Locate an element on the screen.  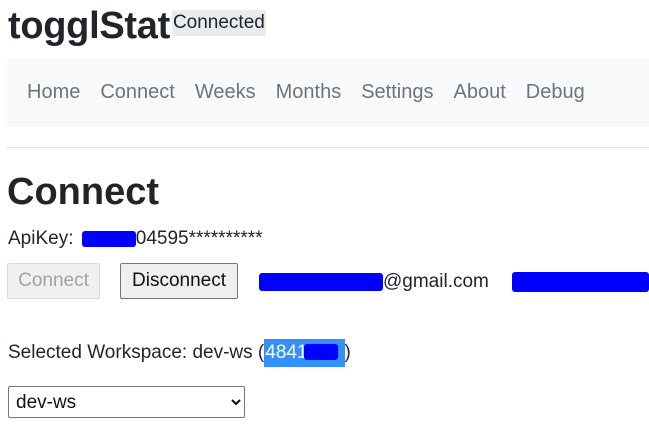
nav-link-debug: Debug is located at coordinates (555, 92).